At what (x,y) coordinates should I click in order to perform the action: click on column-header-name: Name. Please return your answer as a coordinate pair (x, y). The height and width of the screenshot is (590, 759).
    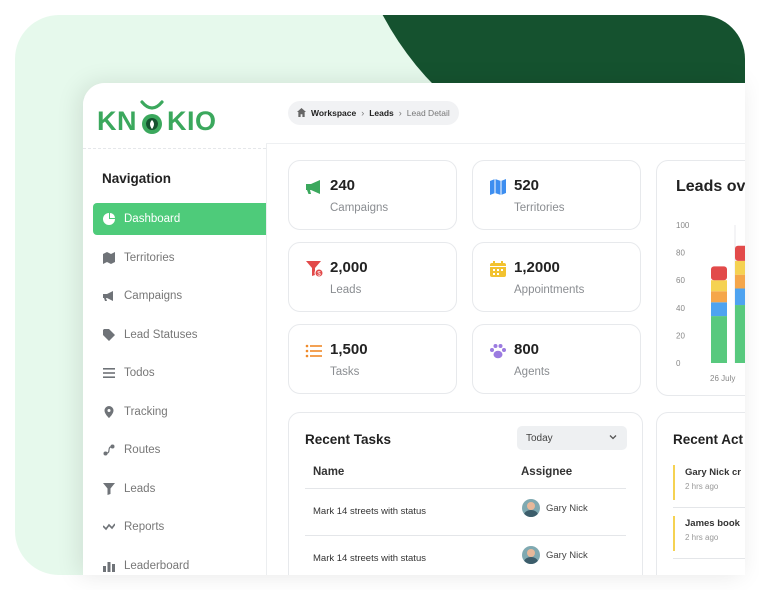
    Looking at the image, I should click on (329, 472).